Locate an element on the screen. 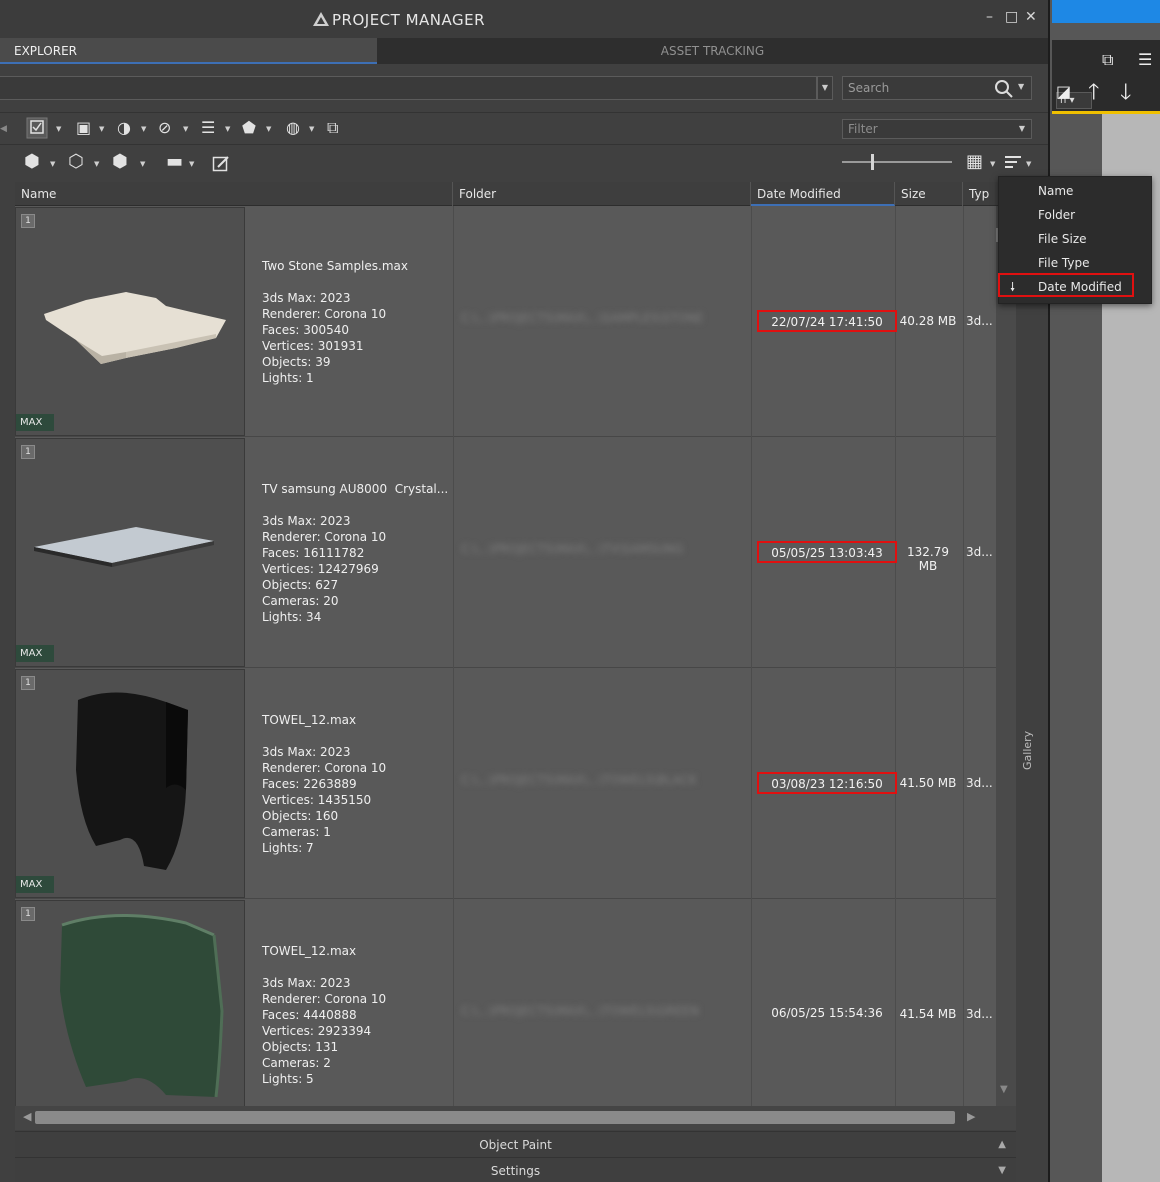 The image size is (1160, 1182). column-header-folder: Folder is located at coordinates (602, 194).